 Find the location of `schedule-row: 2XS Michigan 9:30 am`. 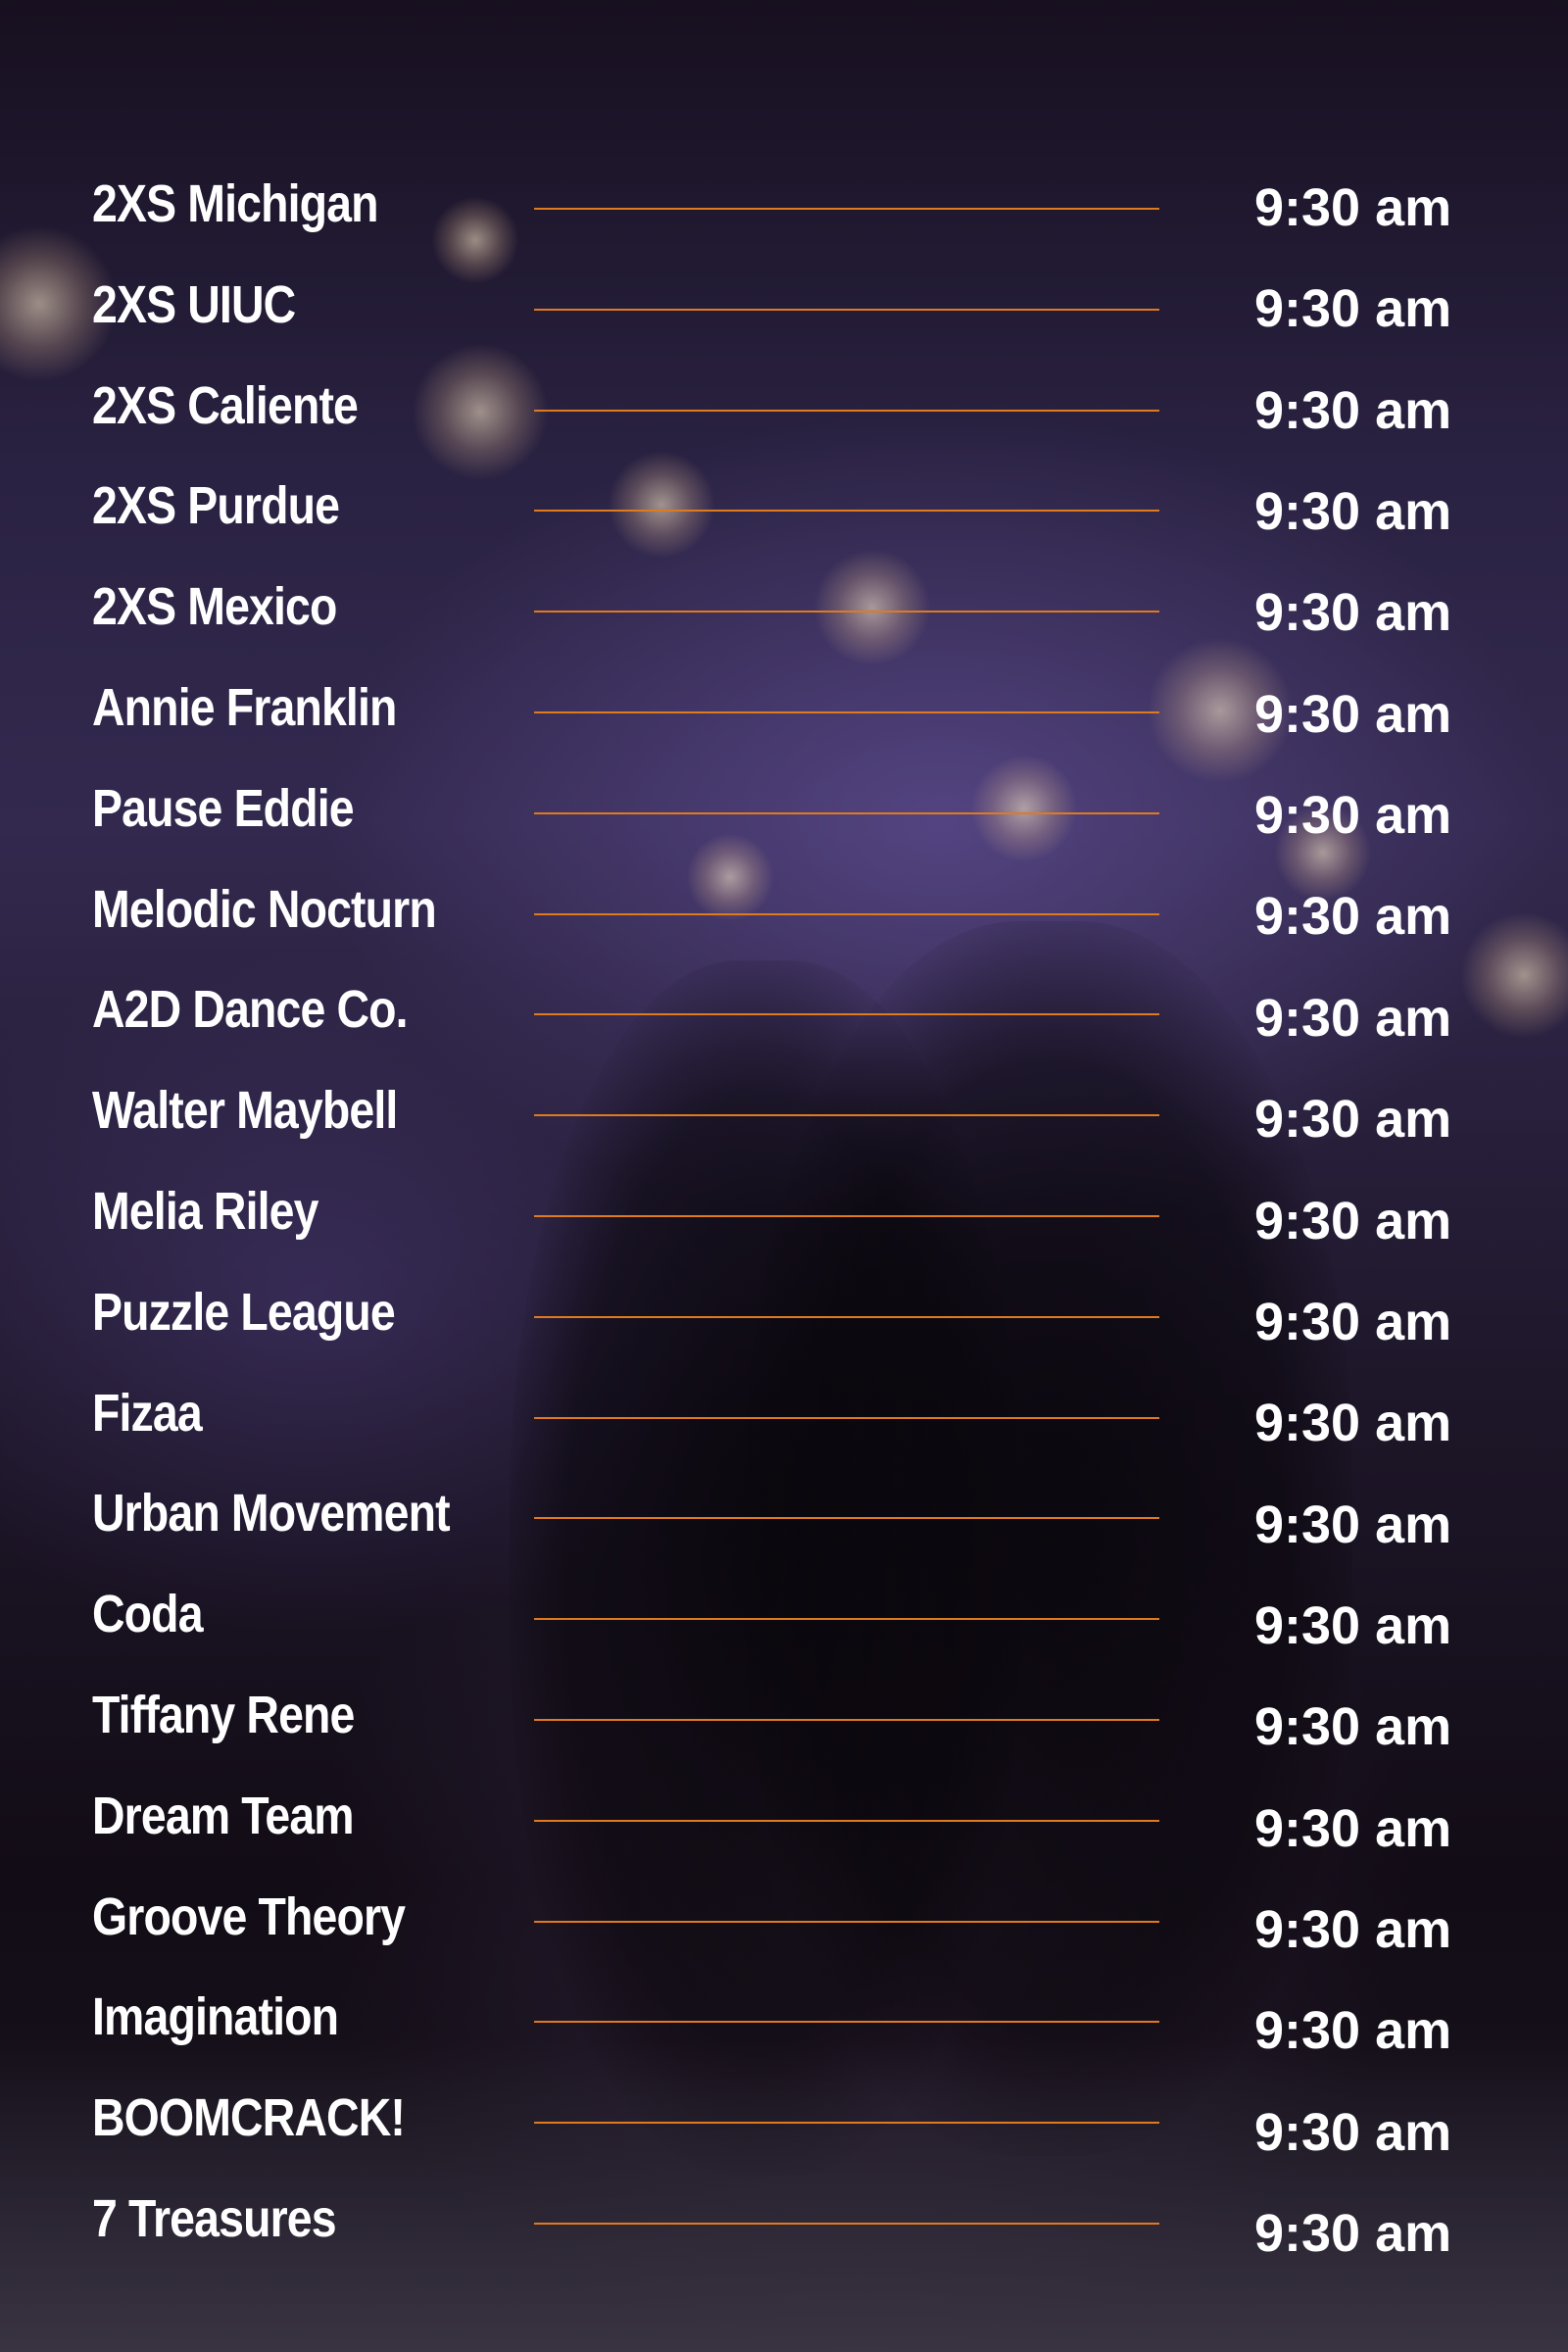

schedule-row: 2XS Michigan 9:30 am is located at coordinates (784, 204).